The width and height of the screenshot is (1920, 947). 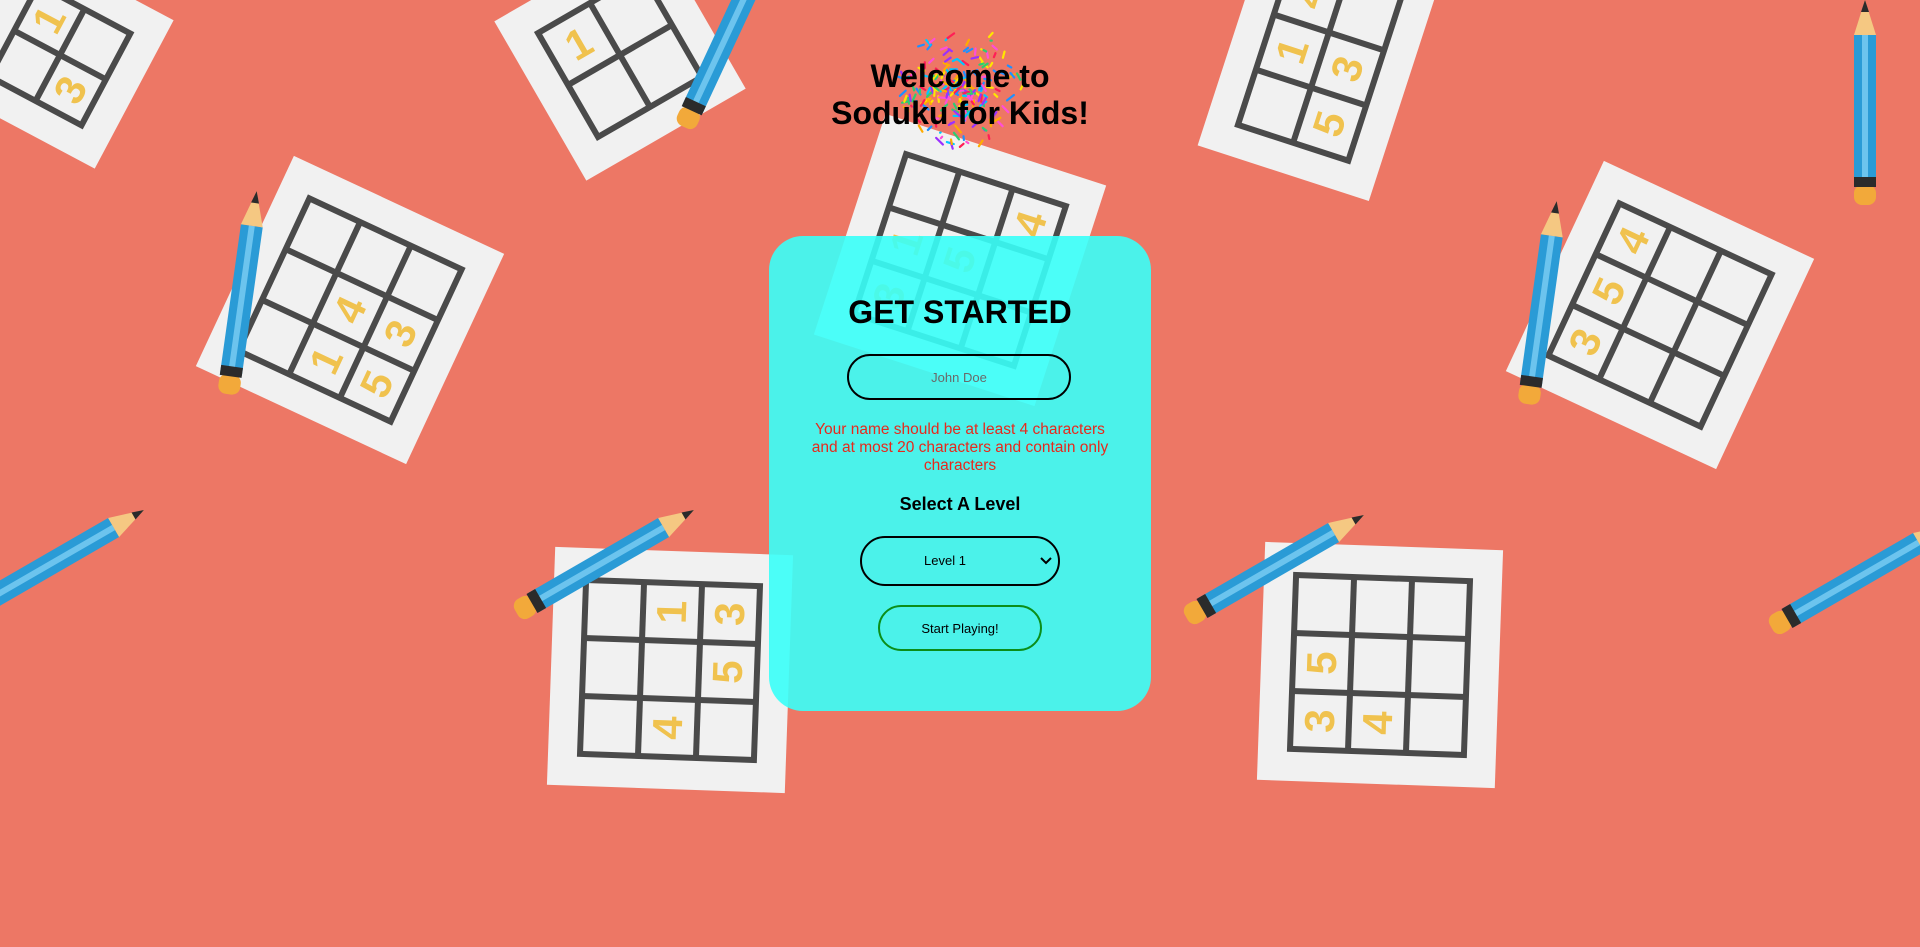 I want to click on get-started-heading: GET STARTED, so click(x=960, y=312).